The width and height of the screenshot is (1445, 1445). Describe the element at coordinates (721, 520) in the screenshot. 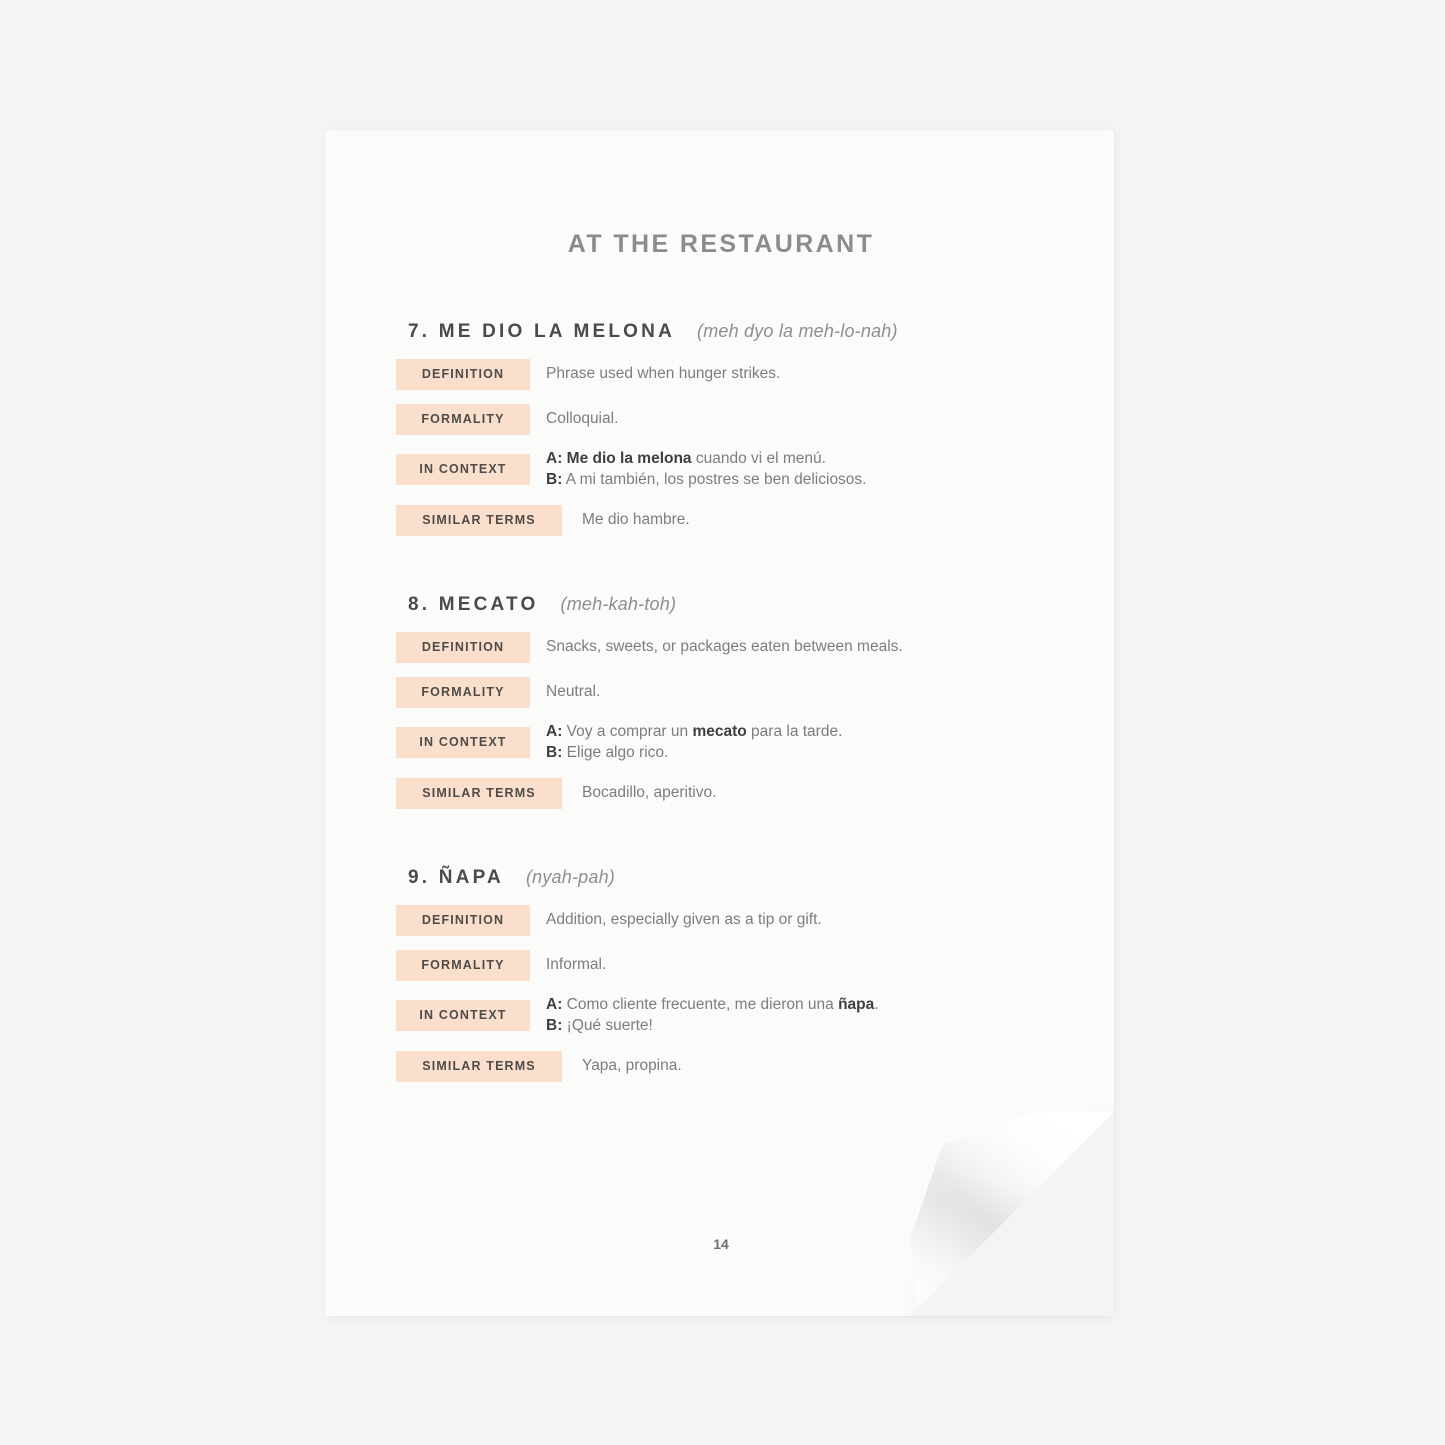

I see `row-similar-terms: SIMILAR TERMS Me dio hambre.` at that location.